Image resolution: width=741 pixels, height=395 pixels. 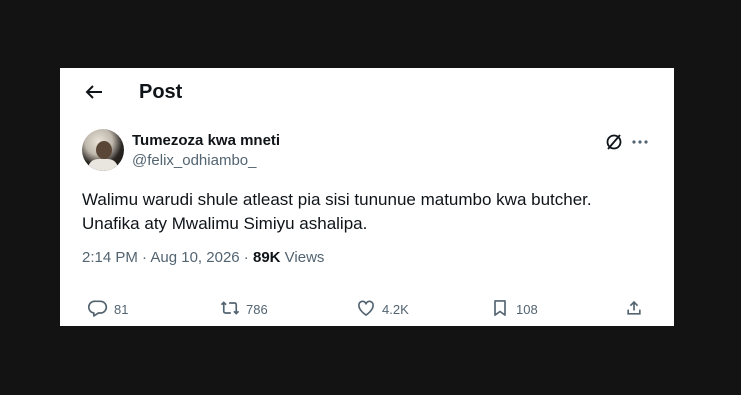 I want to click on reply-icon, so click(x=98, y=309).